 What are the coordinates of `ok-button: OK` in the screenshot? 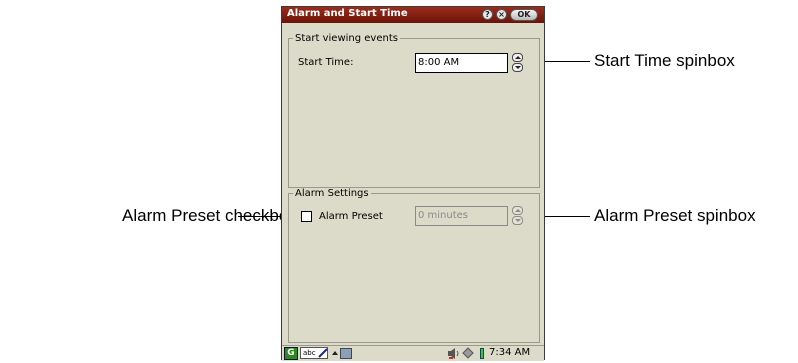 It's located at (524, 15).